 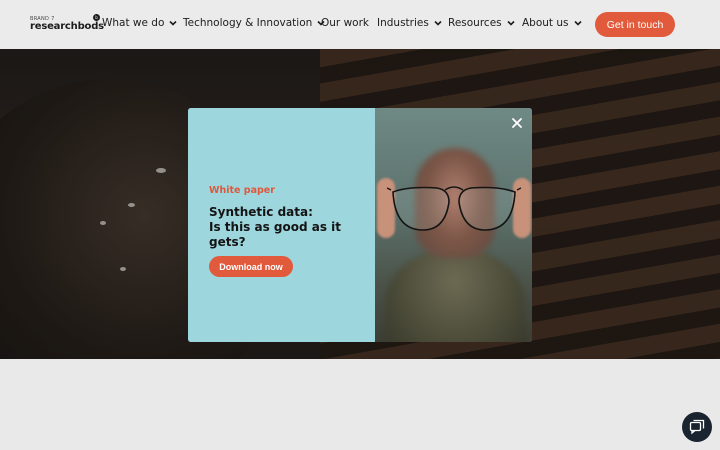 I want to click on download-now-button: Download now, so click(x=251, y=266).